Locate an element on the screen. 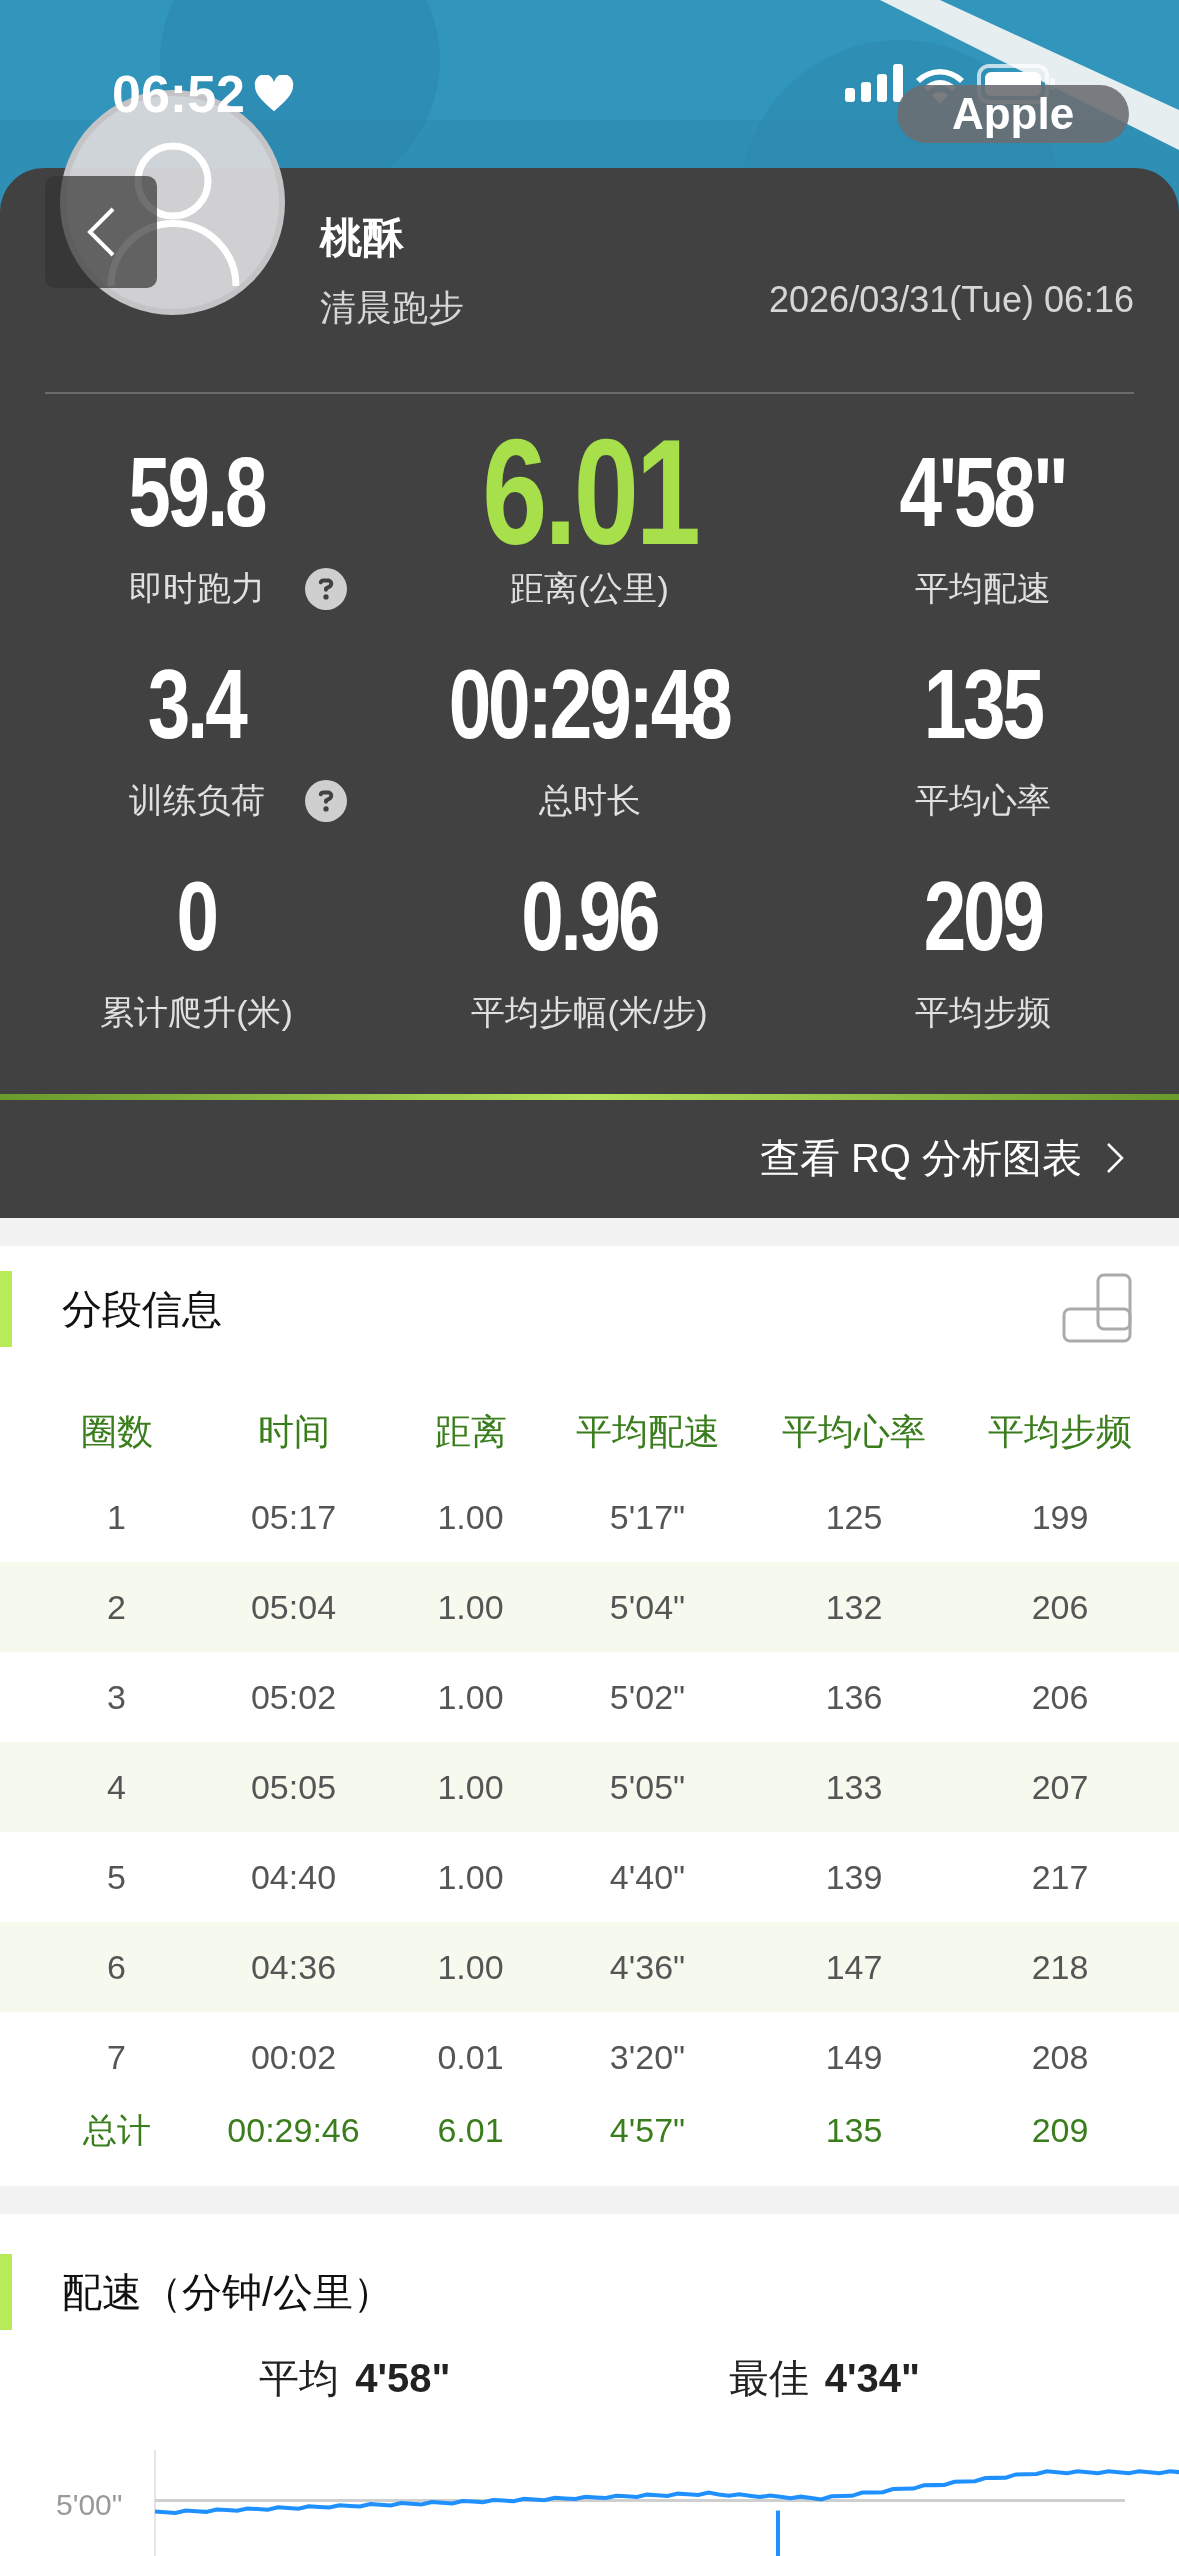 This screenshot has width=1179, height=2556. stat-value: 6.01 is located at coordinates (589, 492).